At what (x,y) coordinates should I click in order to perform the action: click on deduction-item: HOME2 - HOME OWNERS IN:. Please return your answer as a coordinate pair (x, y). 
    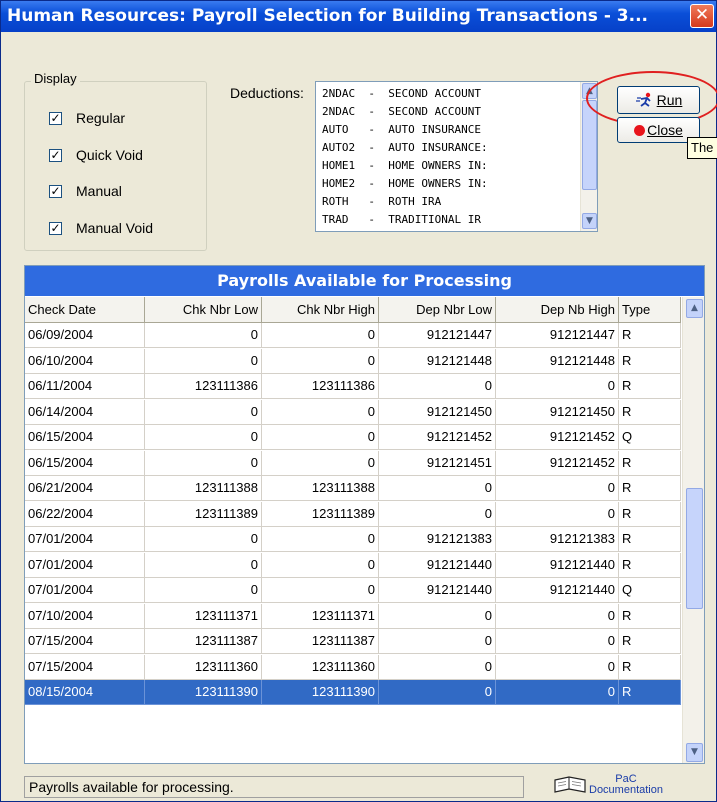
    Looking at the image, I should click on (405, 183).